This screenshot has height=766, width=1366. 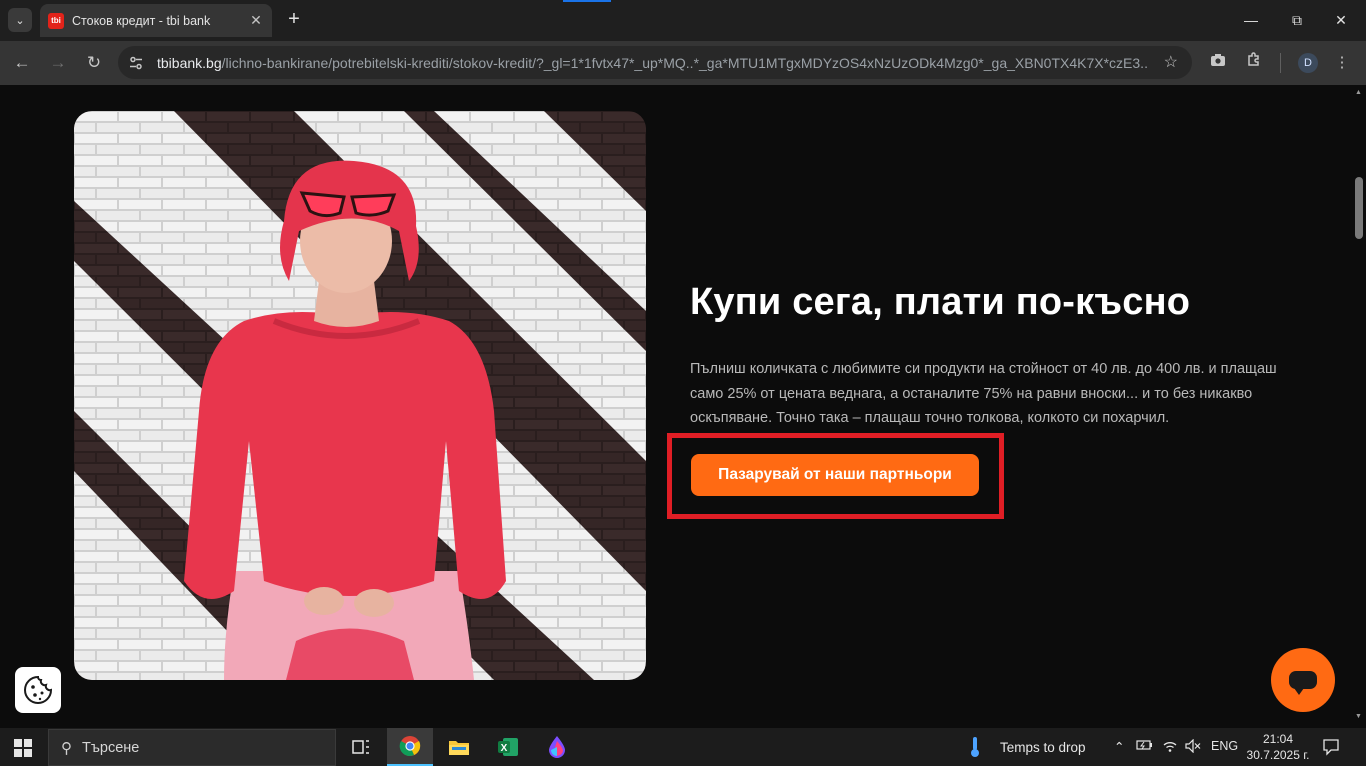 I want to click on back-button: ←, so click(x=22, y=63).